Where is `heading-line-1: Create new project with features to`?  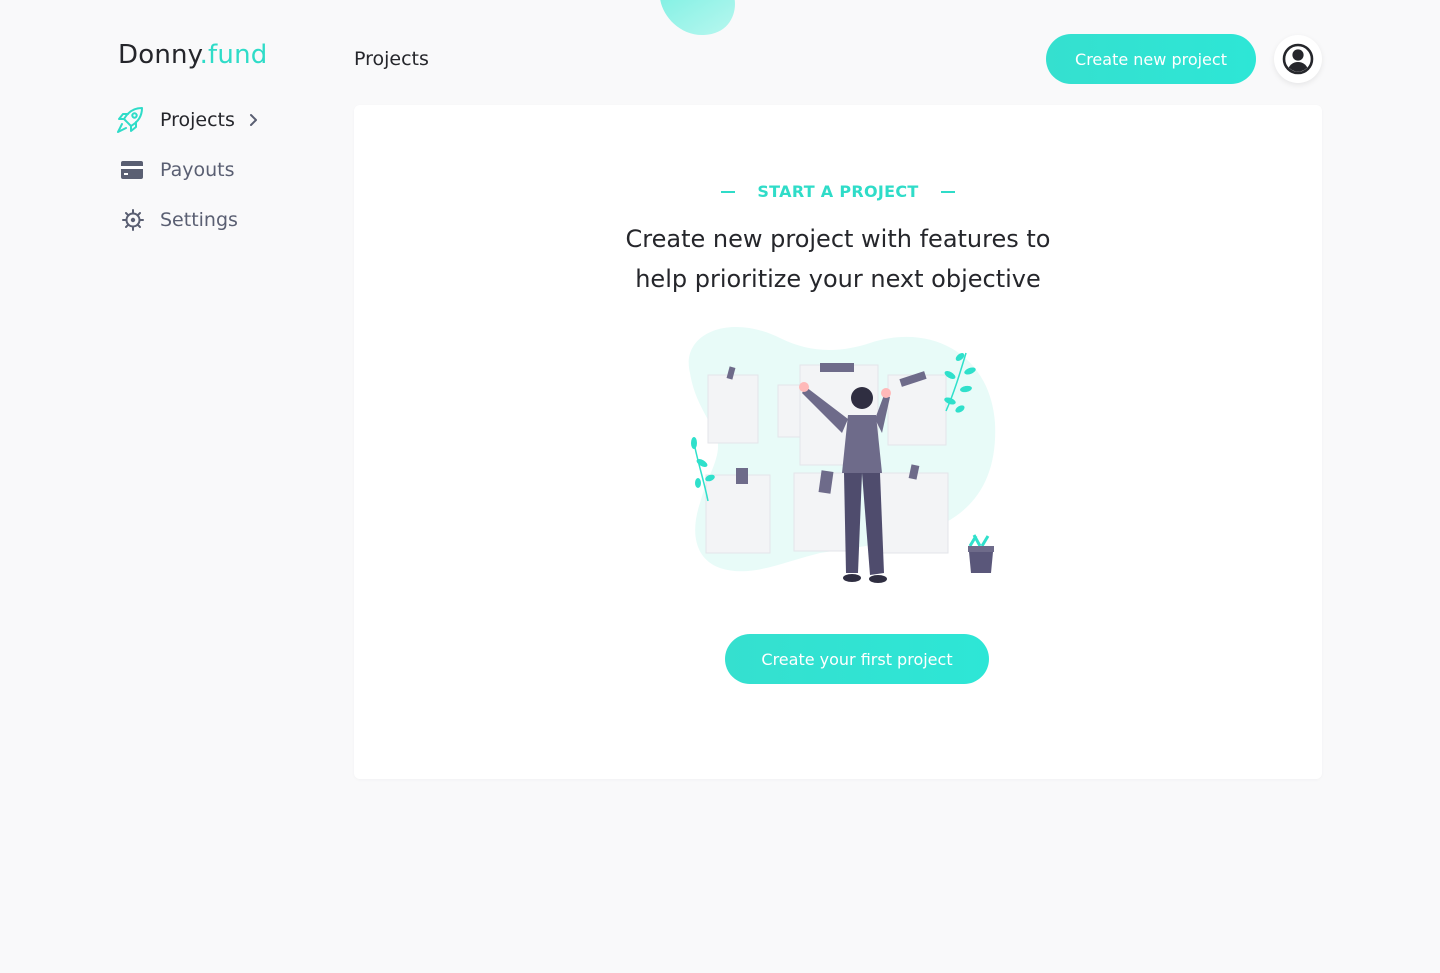 heading-line-1: Create new project with features to is located at coordinates (838, 239).